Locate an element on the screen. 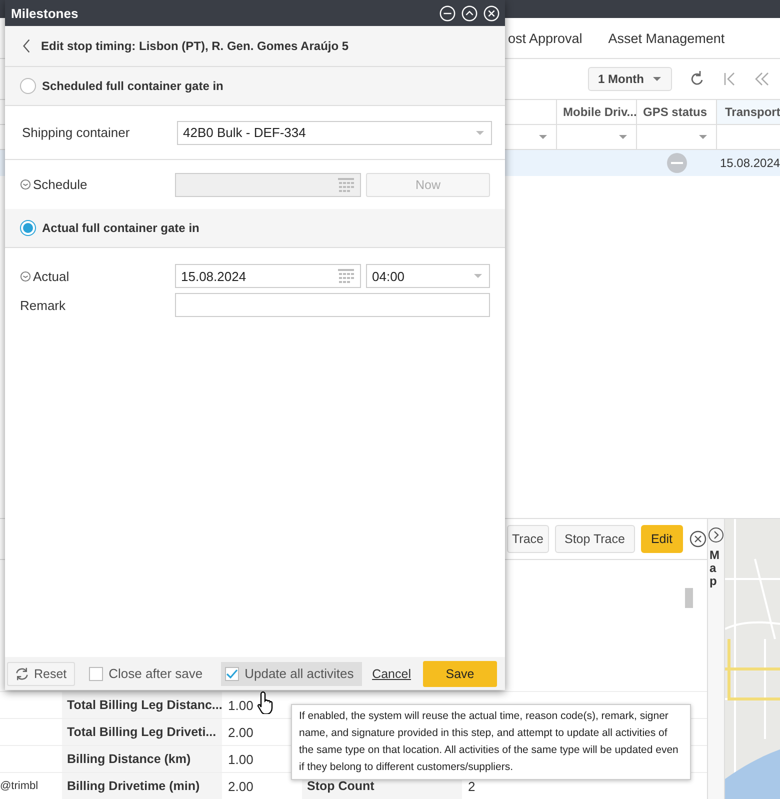 The height and width of the screenshot is (799, 780). field-value: 2 is located at coordinates (472, 786).